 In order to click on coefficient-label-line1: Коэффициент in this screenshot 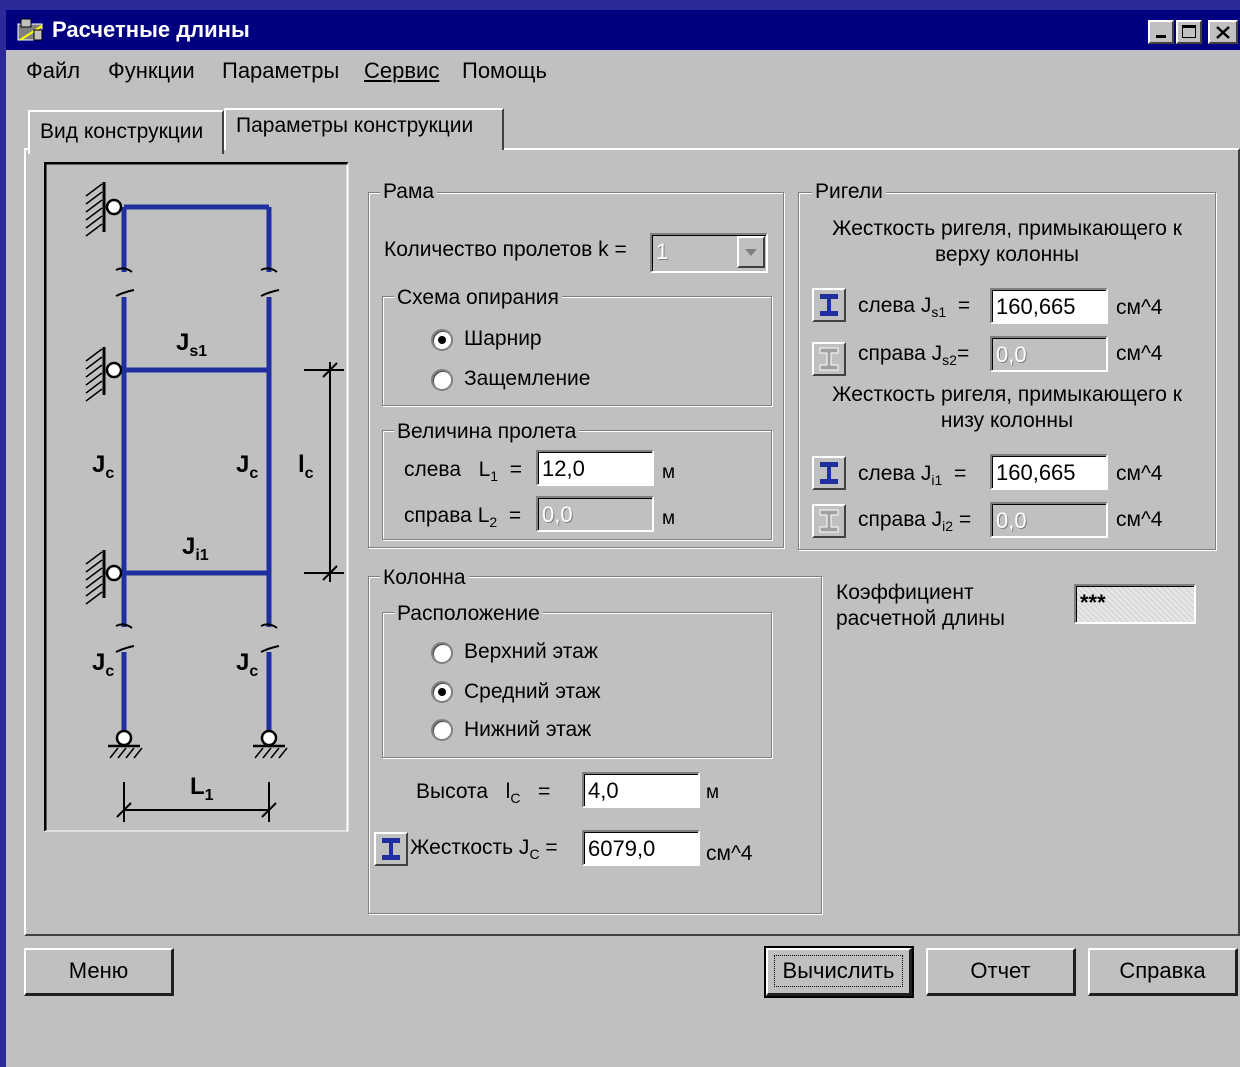, I will do `click(905, 592)`.